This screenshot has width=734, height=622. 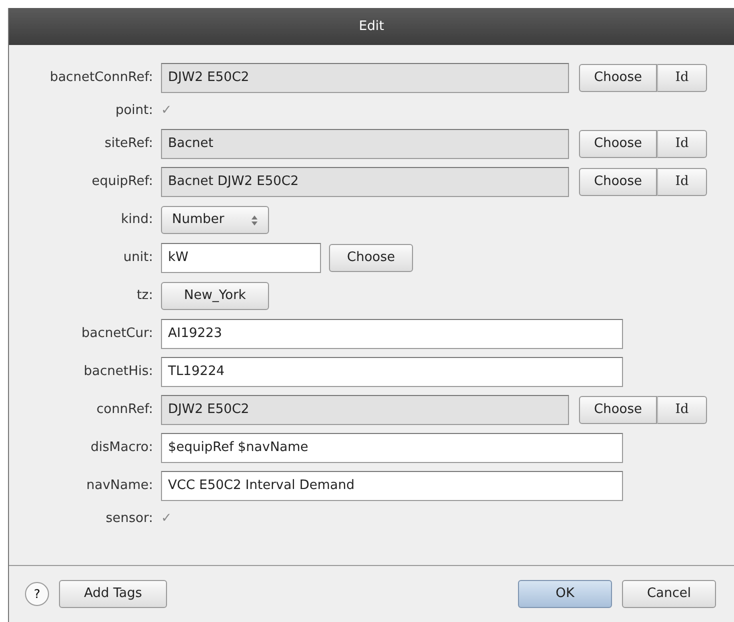 What do you see at coordinates (113, 594) in the screenshot?
I see `add-tags-button: Add Tags` at bounding box center [113, 594].